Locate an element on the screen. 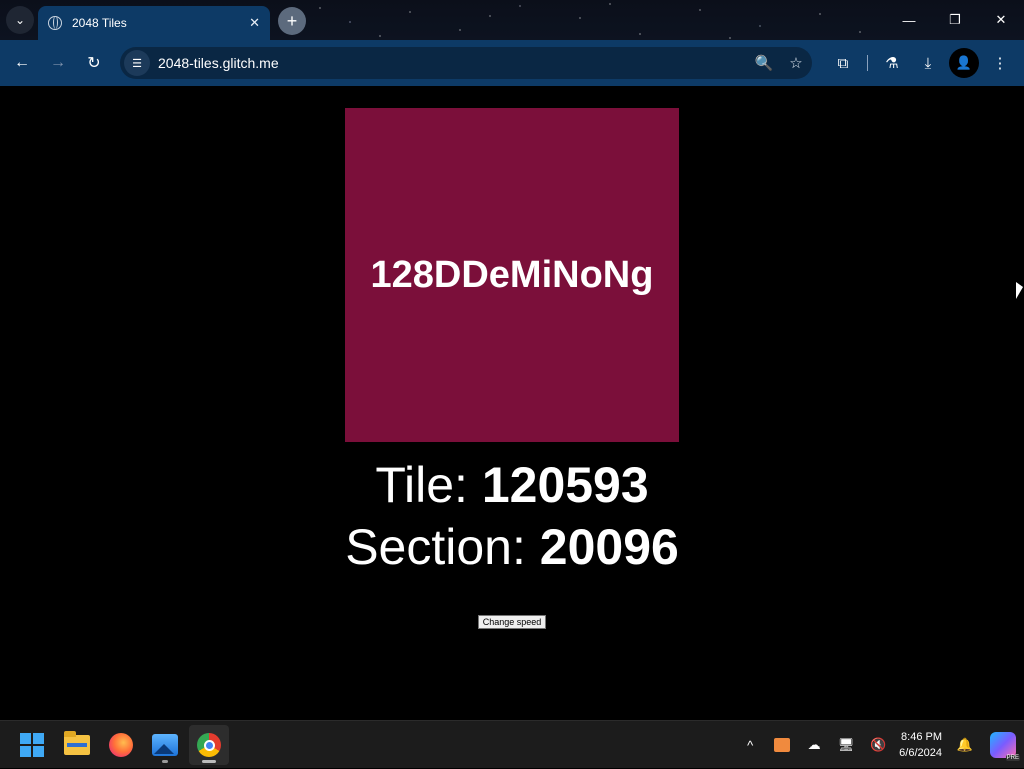  tray-app-button is located at coordinates (782, 745).